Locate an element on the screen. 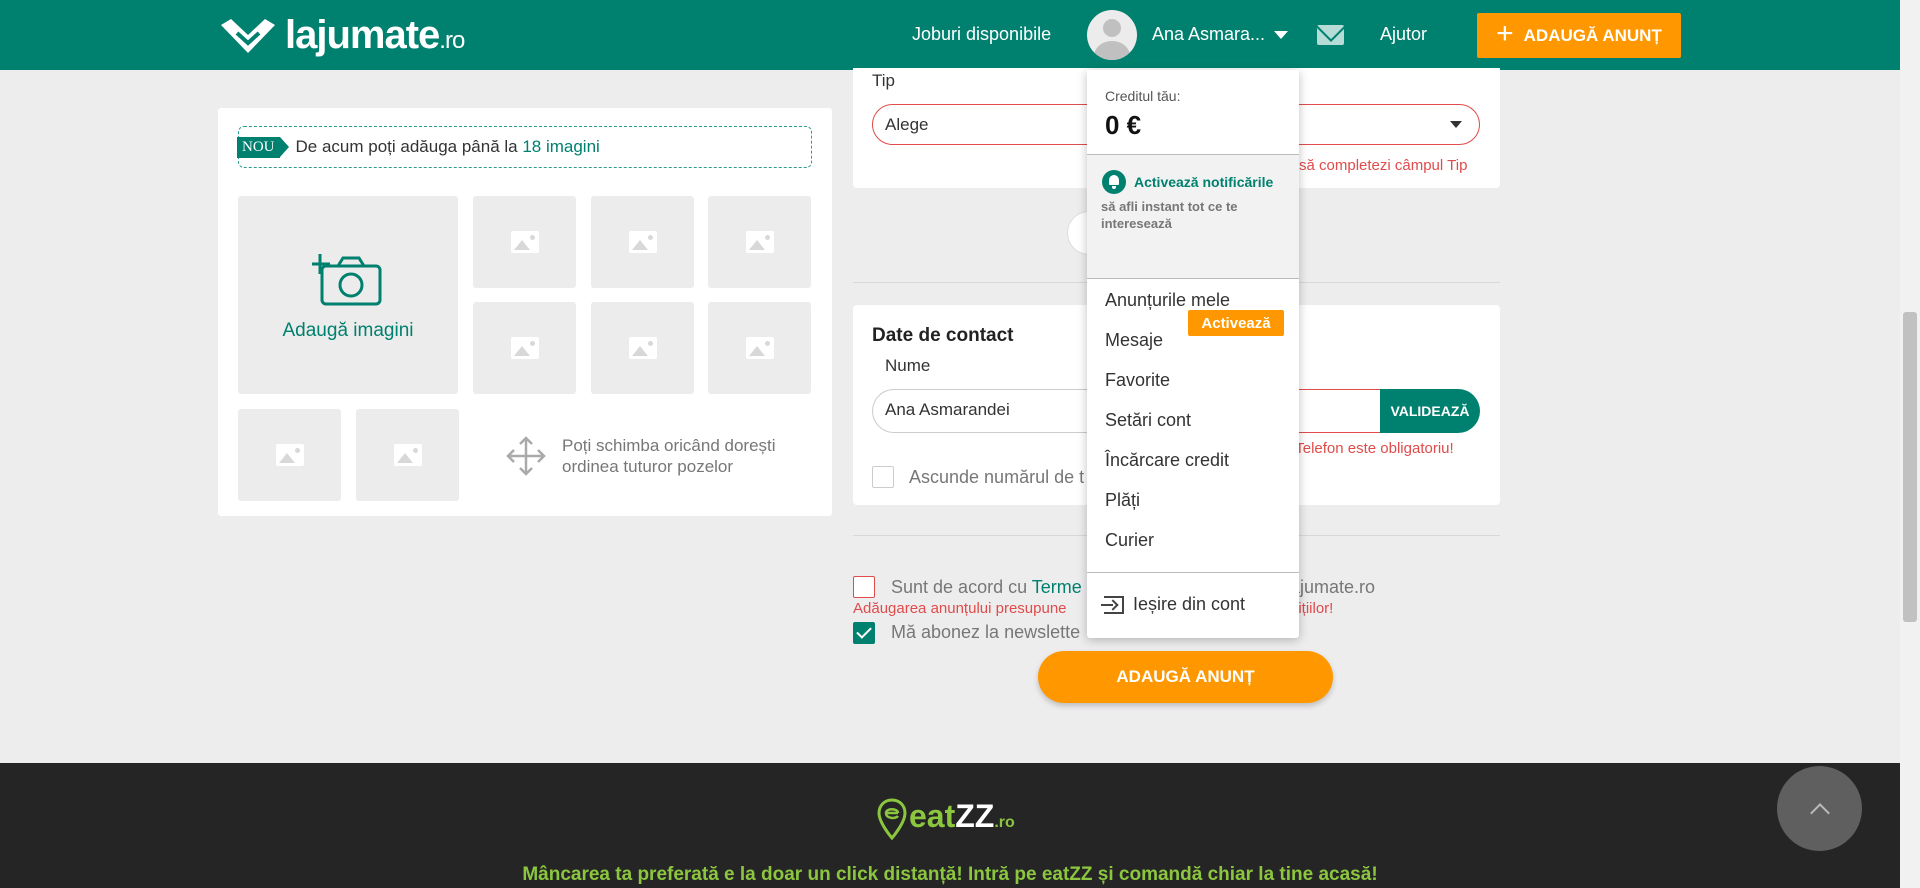 The image size is (1920, 888). scrollbar-thumb is located at coordinates (1910, 467).